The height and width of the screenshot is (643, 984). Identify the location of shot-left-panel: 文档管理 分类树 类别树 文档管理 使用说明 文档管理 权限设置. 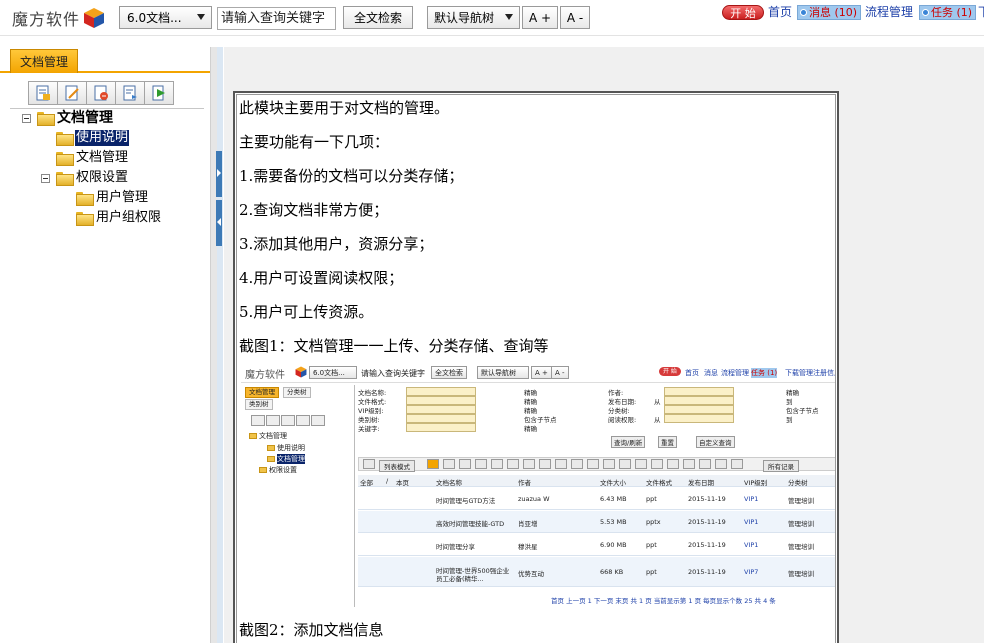
(298, 496).